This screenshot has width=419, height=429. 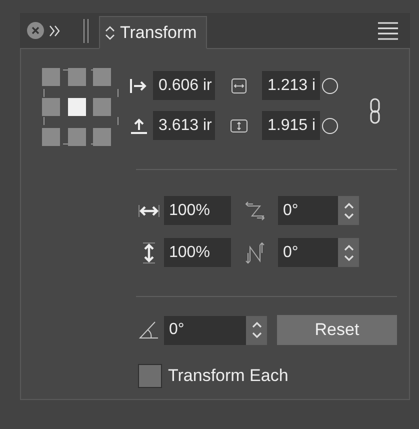 What do you see at coordinates (149, 253) in the screenshot?
I see `vertical-scale-icon` at bounding box center [149, 253].